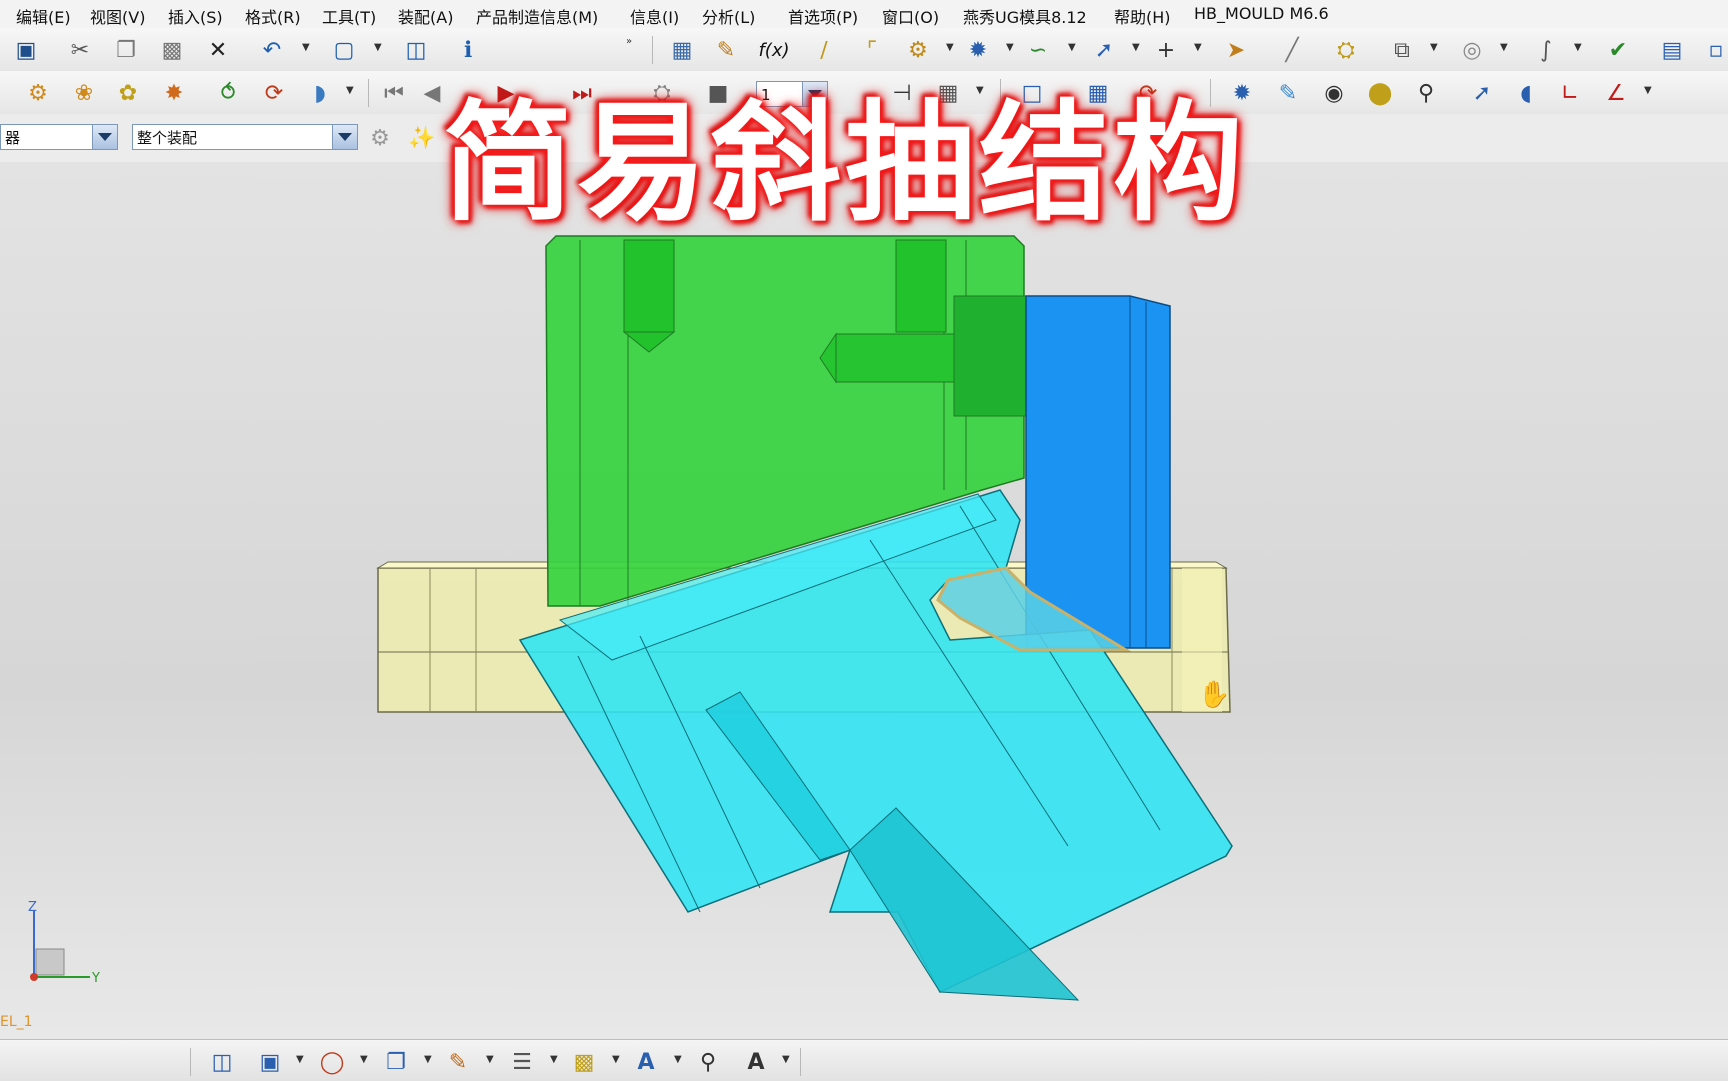 The height and width of the screenshot is (1081, 1728). I want to click on menu-assembly: 装配(A), so click(425, 16).